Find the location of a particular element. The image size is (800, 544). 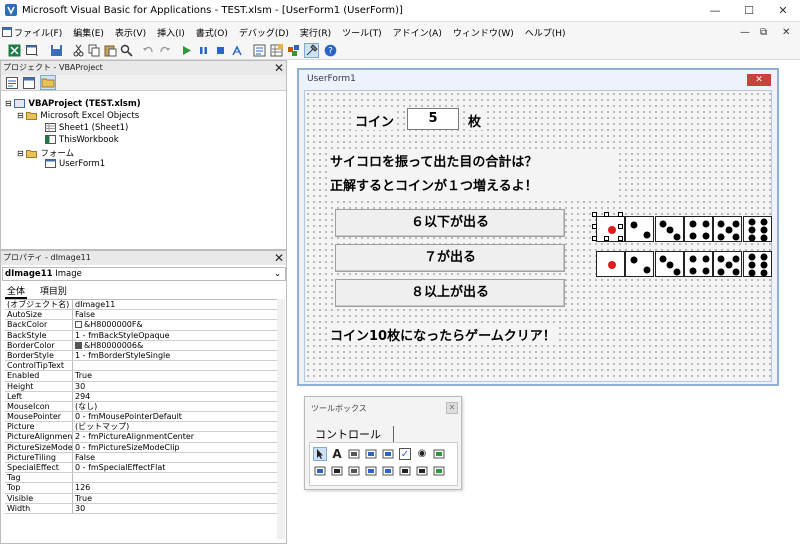

undo-icon is located at coordinates (148, 50).